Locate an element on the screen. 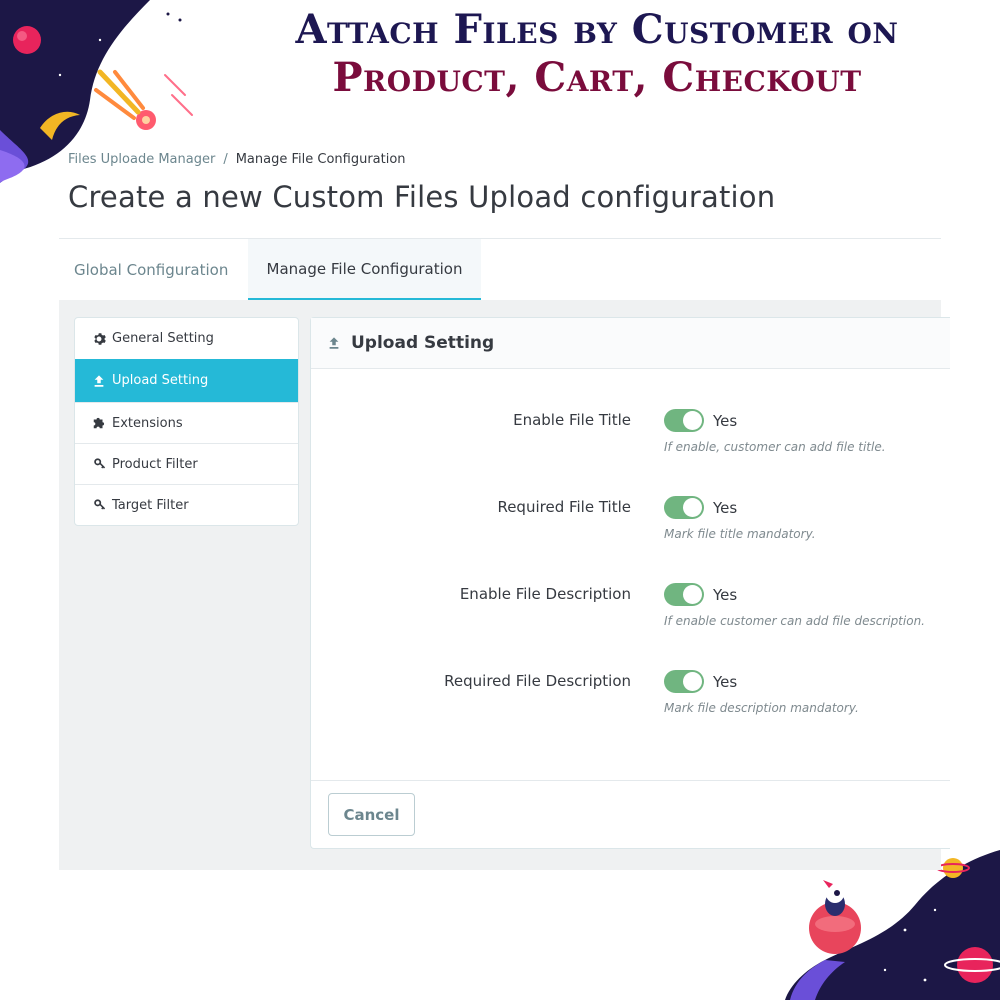  panel-footer: Cancel is located at coordinates (630, 814).